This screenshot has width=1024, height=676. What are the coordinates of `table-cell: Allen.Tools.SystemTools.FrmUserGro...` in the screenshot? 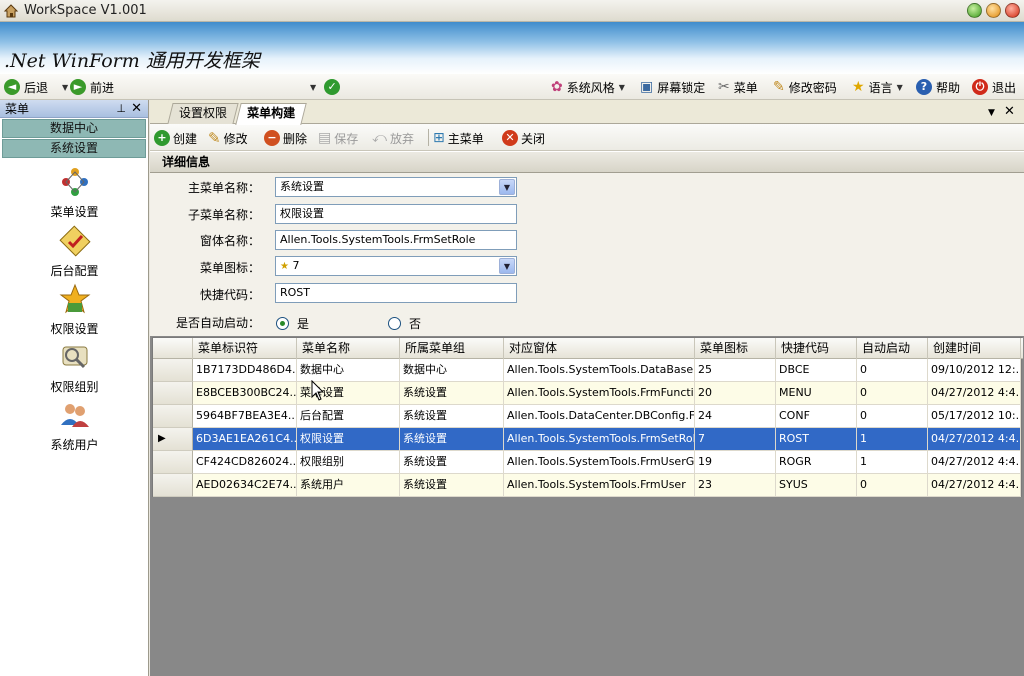 It's located at (599, 462).